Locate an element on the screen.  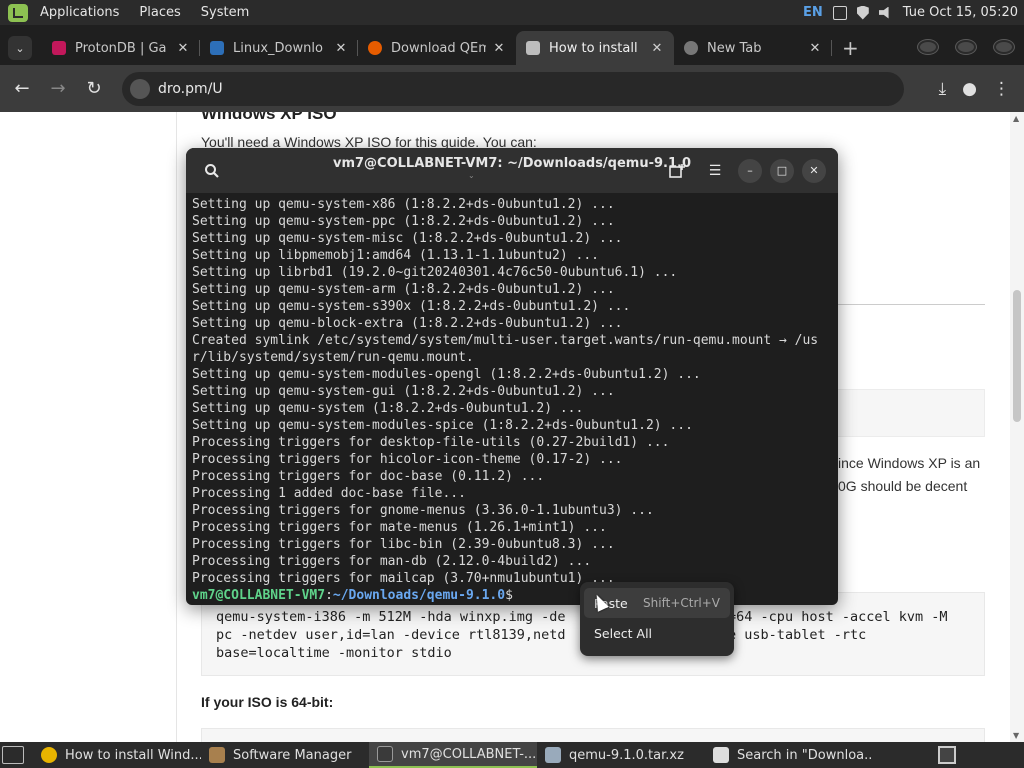
note-box is located at coordinates (910, 413).